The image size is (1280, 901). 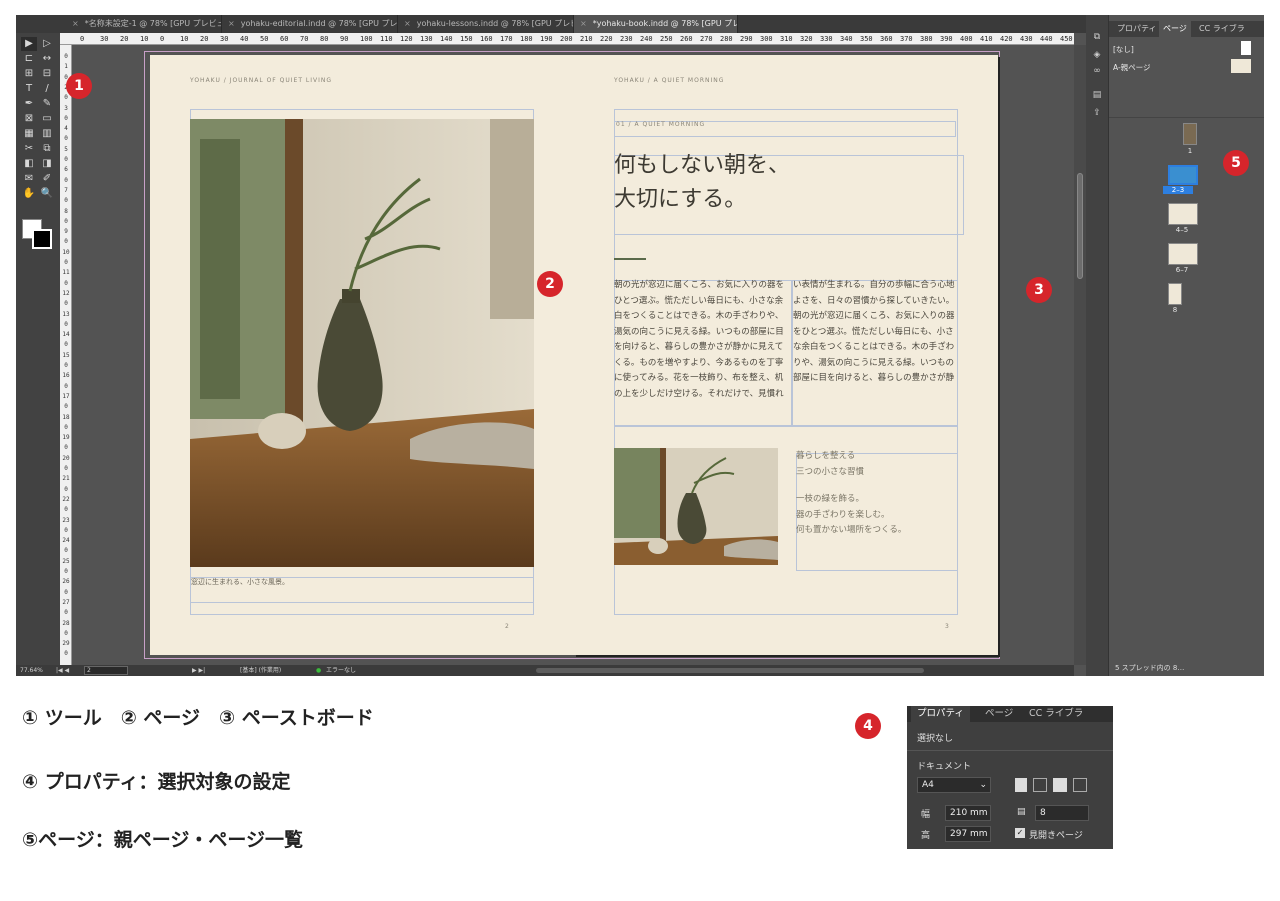 I want to click on fill-stroke-swatch, so click(x=37, y=234).